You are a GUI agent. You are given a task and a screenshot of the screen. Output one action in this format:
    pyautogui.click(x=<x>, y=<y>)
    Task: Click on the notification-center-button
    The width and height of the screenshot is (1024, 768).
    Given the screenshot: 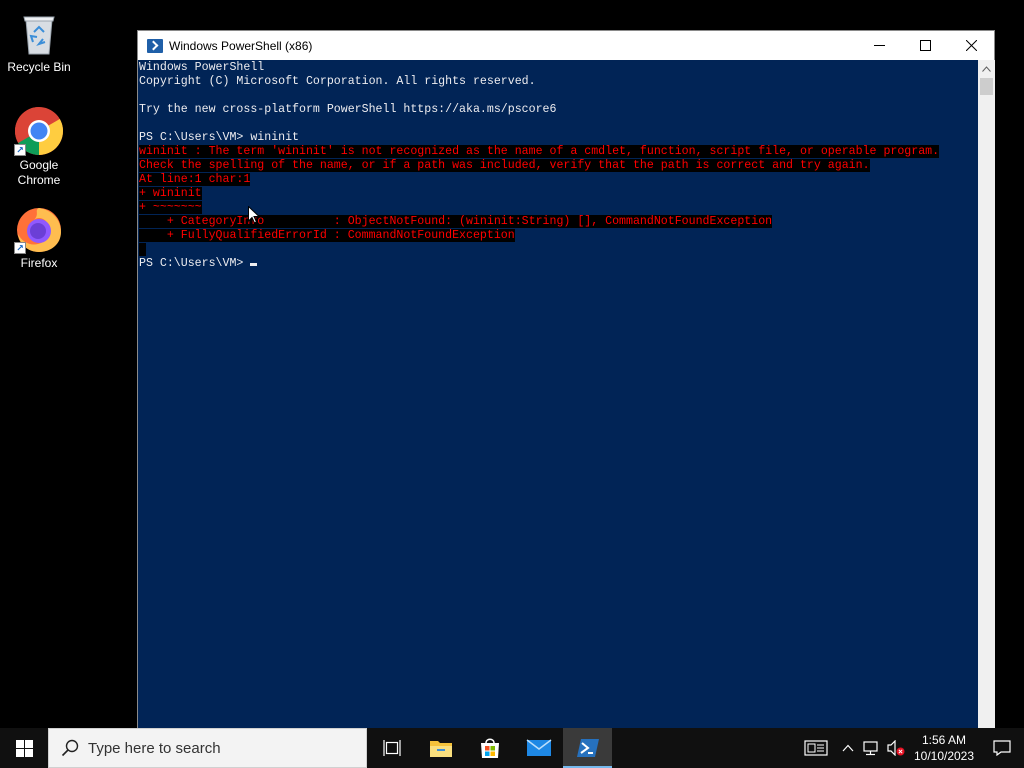 What is the action you would take?
    pyautogui.click(x=1002, y=748)
    